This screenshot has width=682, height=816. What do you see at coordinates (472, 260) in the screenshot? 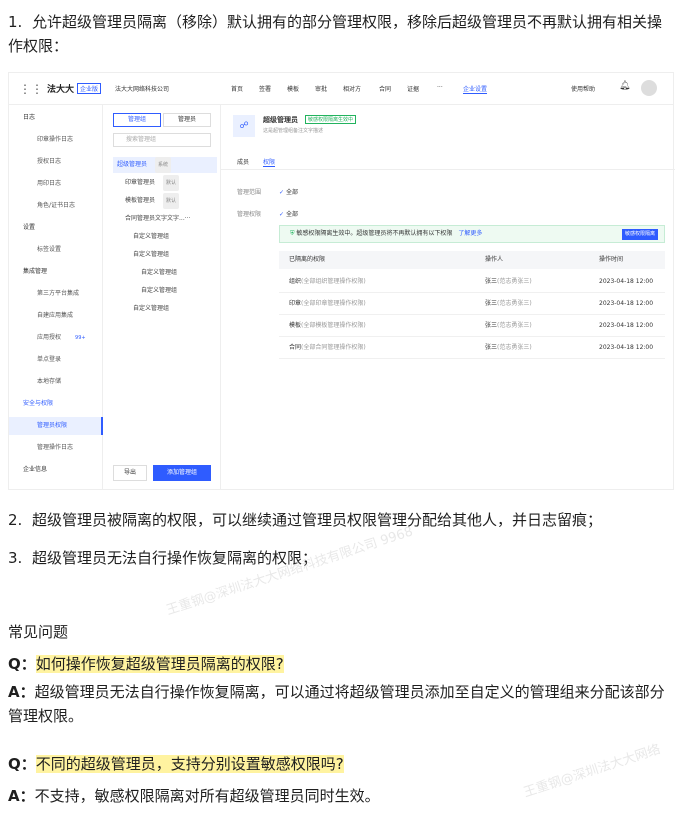
I see `table-header: 已隔离的权限 操作人 操作时间` at bounding box center [472, 260].